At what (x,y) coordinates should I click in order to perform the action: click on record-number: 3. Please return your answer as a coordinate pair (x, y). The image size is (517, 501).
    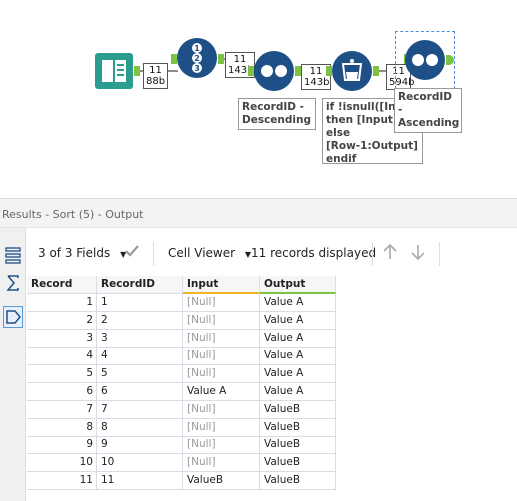
    Looking at the image, I should click on (62, 338).